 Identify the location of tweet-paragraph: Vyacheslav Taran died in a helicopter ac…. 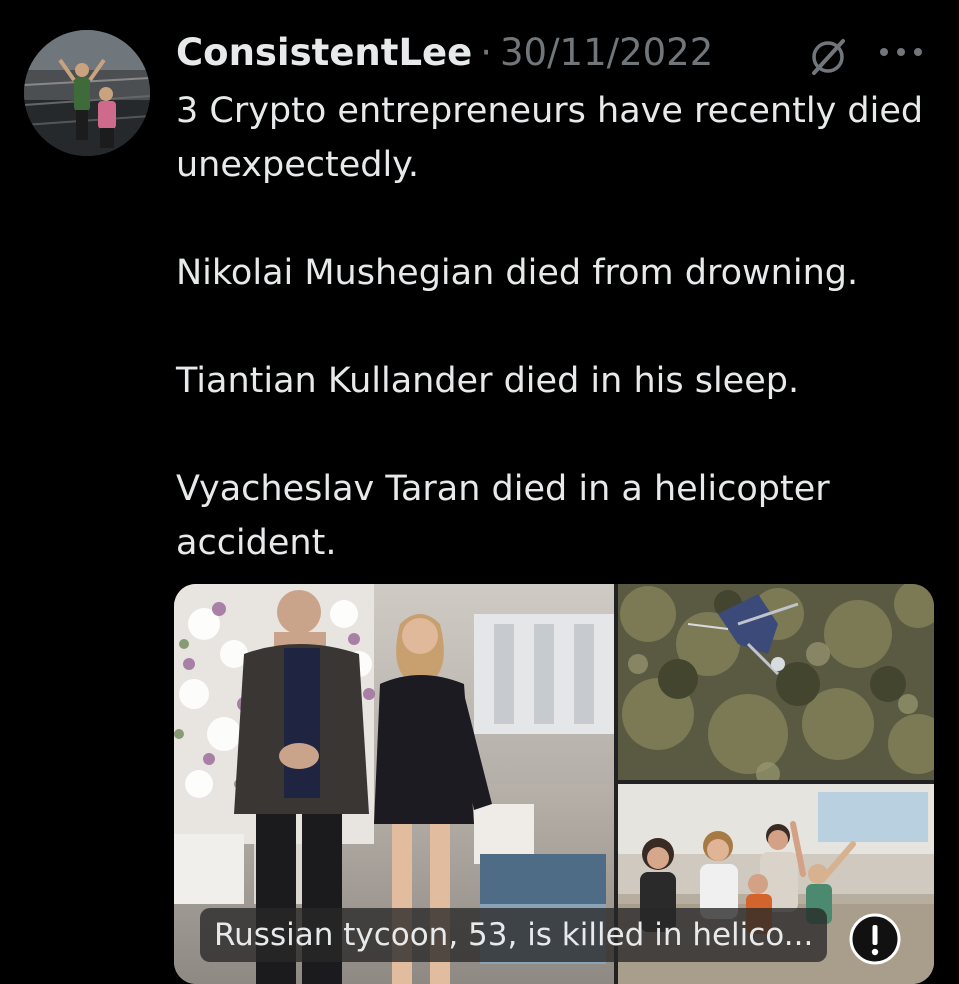
(503, 516).